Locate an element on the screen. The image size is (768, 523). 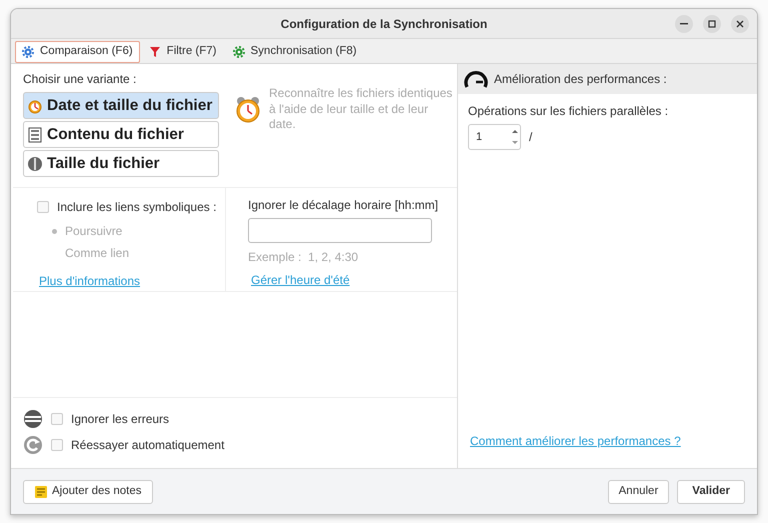
option-label: Poursuivre is located at coordinates (93, 231).